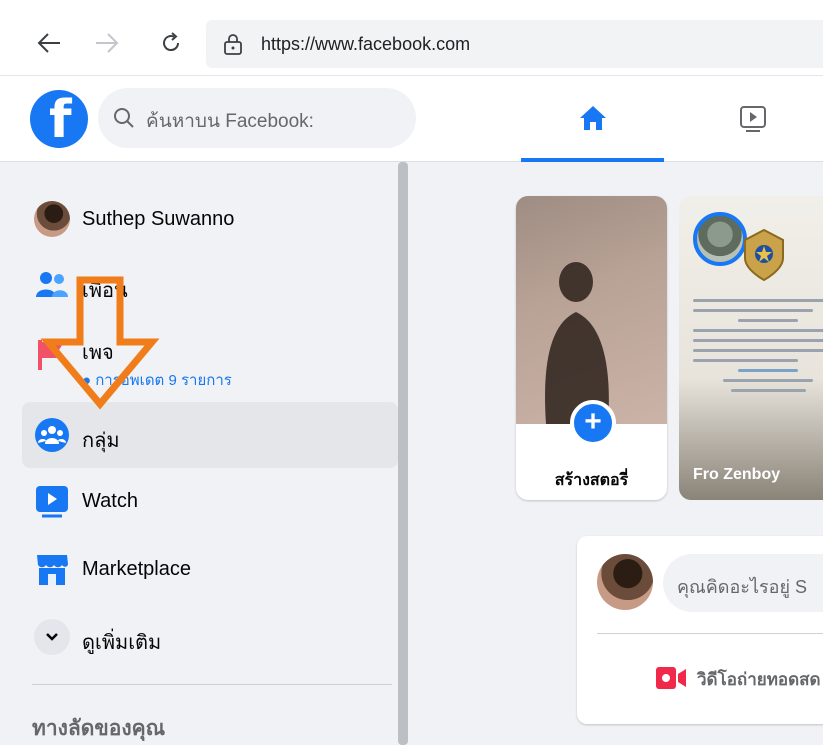  What do you see at coordinates (710, 633) in the screenshot?
I see `composer-divider` at bounding box center [710, 633].